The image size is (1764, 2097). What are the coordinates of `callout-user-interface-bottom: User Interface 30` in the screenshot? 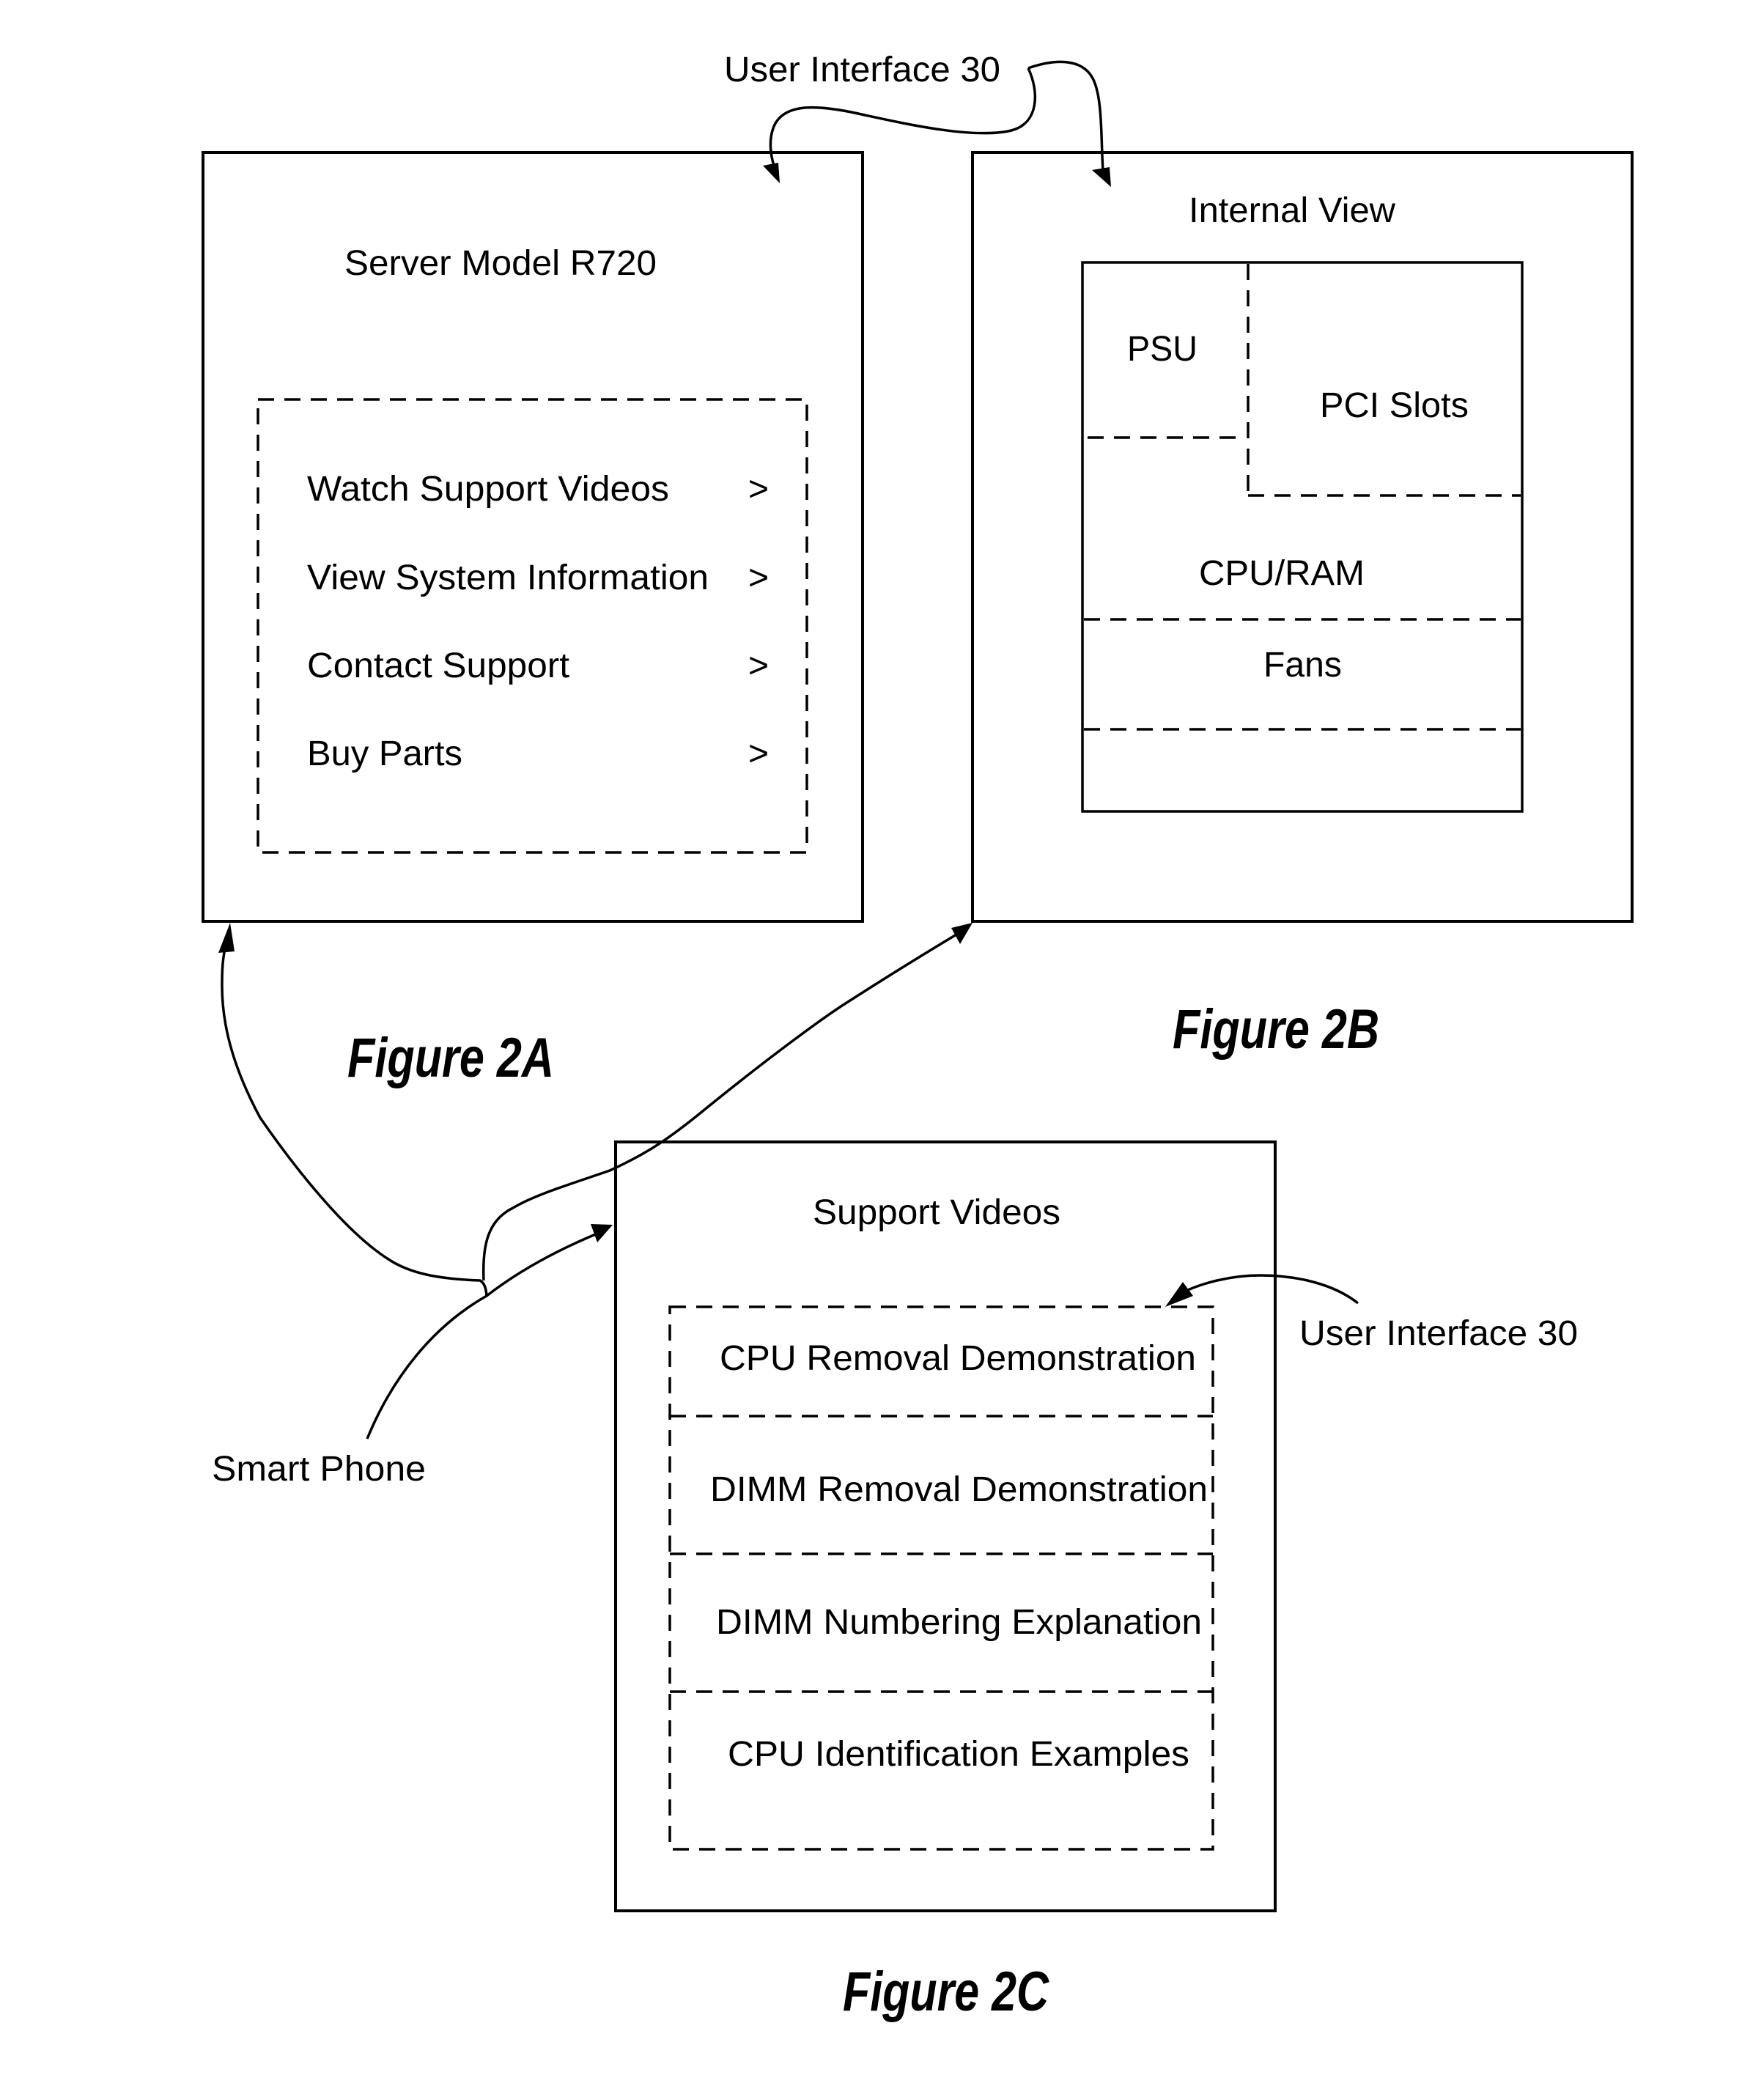 It's located at (1438, 1333).